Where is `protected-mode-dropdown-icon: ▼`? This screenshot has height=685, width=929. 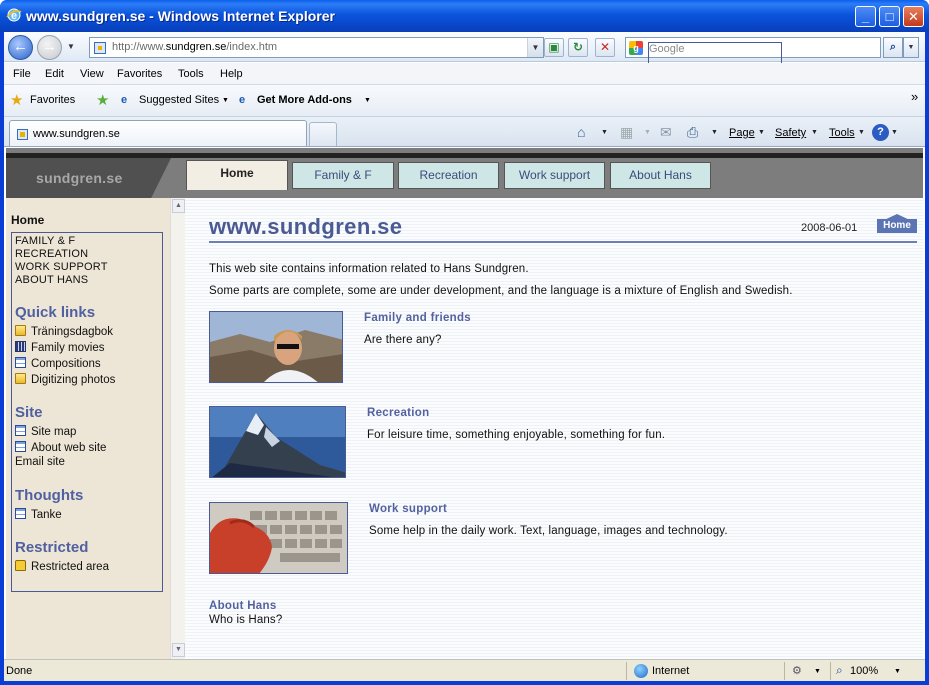 protected-mode-dropdown-icon: ▼ is located at coordinates (817, 671).